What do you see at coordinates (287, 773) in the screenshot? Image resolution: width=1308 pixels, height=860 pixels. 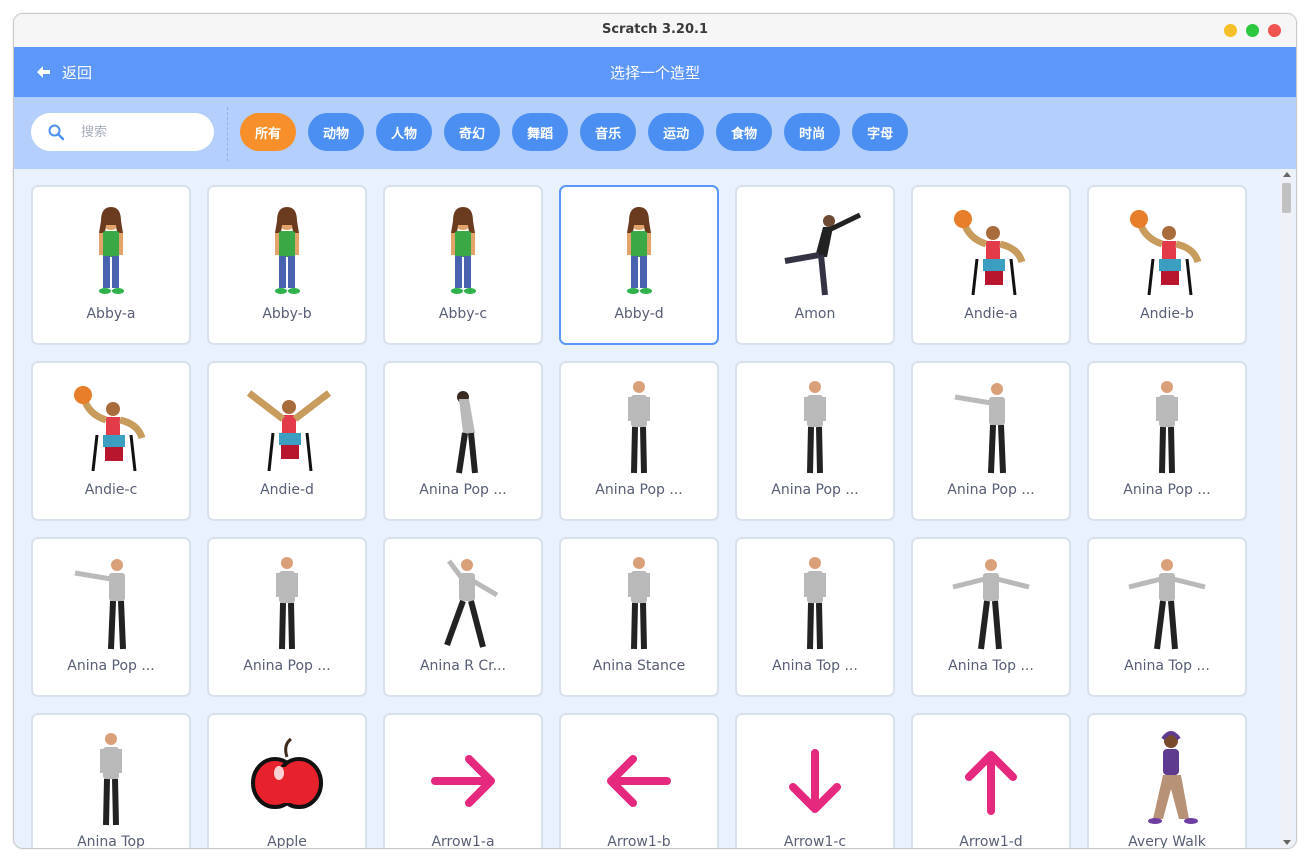 I see `apple-icon` at bounding box center [287, 773].